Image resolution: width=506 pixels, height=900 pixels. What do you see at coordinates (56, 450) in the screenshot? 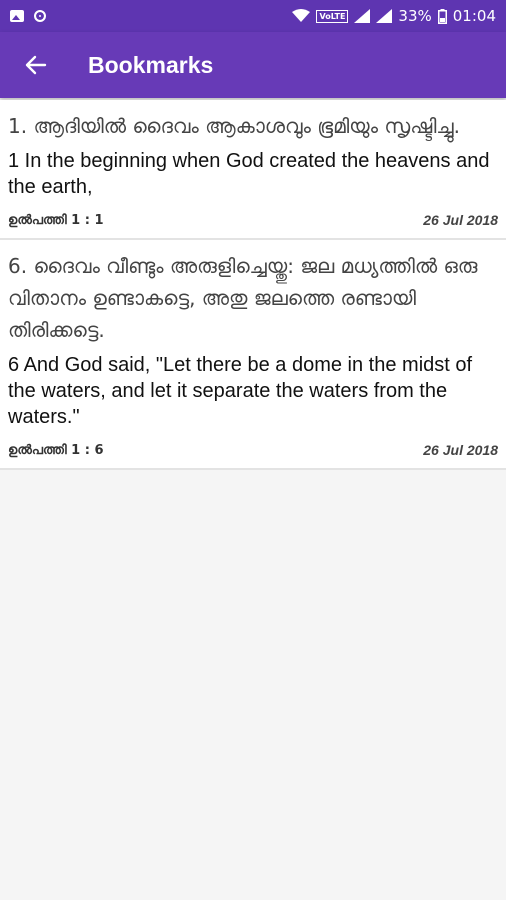
I see `verse-reference: ഉൽപത്തി 1 : 6` at bounding box center [56, 450].